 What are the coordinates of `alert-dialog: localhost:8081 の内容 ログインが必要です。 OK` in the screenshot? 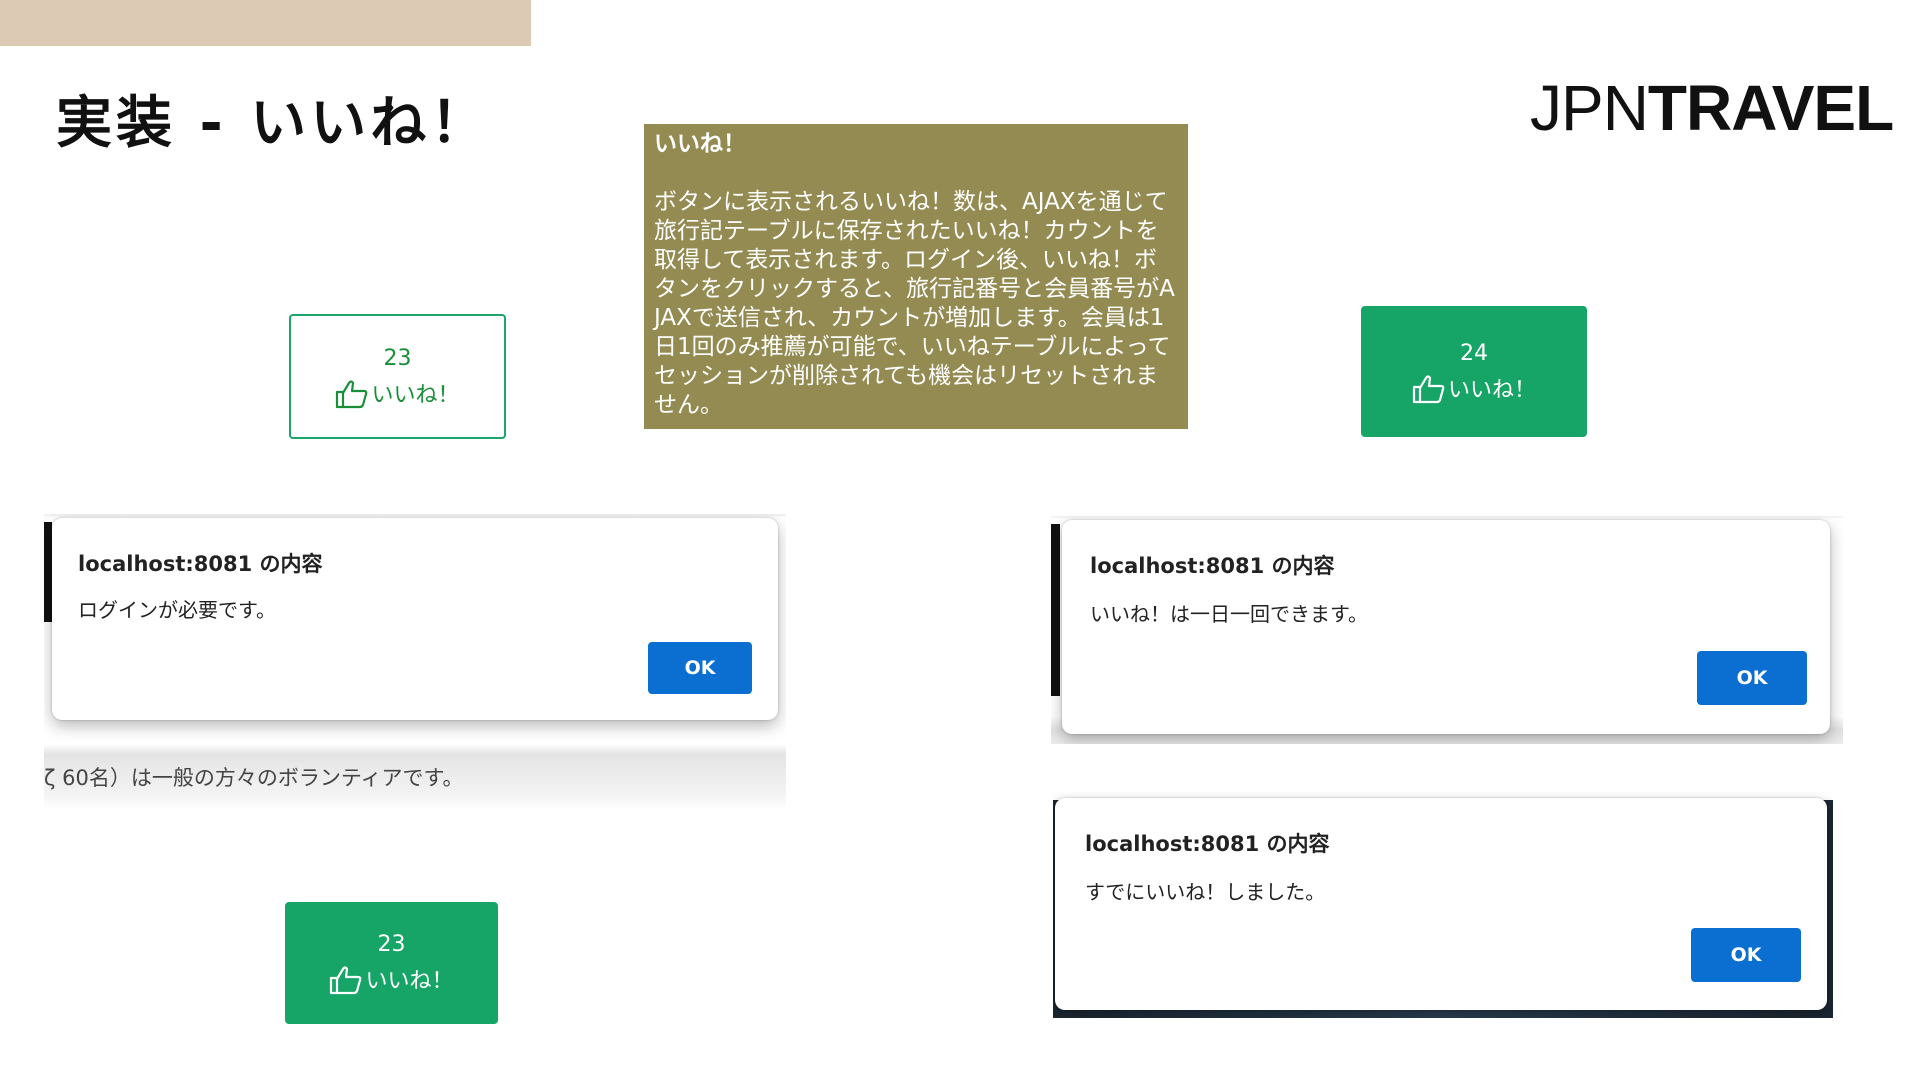 It's located at (415, 619).